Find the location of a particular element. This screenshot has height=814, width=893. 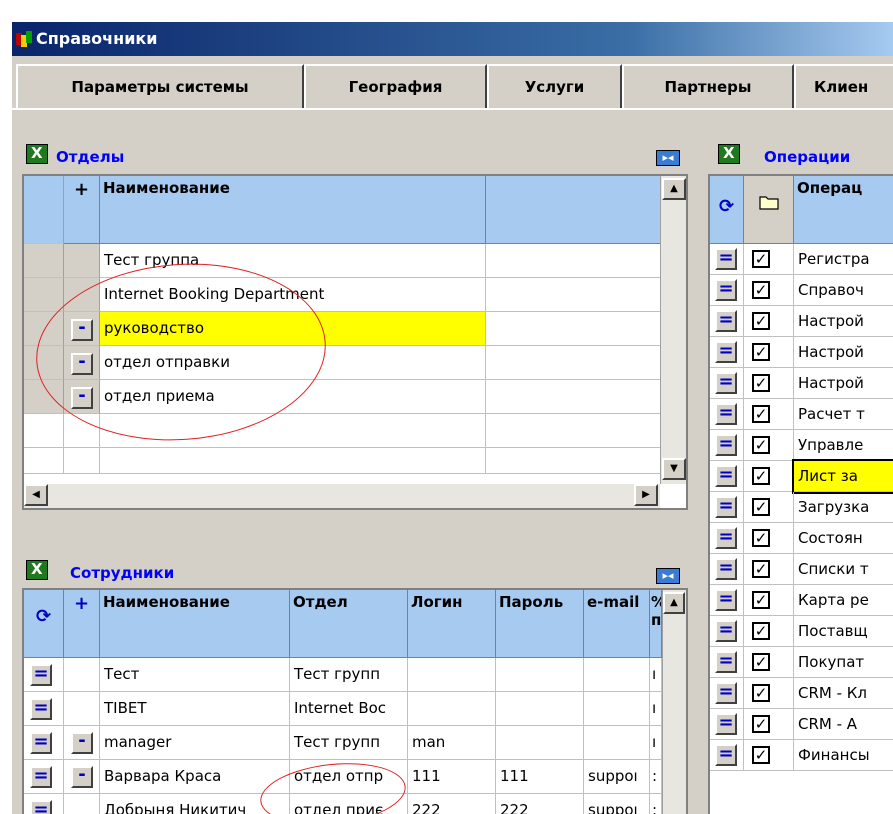

operation-row: CRM - А is located at coordinates (843, 724).